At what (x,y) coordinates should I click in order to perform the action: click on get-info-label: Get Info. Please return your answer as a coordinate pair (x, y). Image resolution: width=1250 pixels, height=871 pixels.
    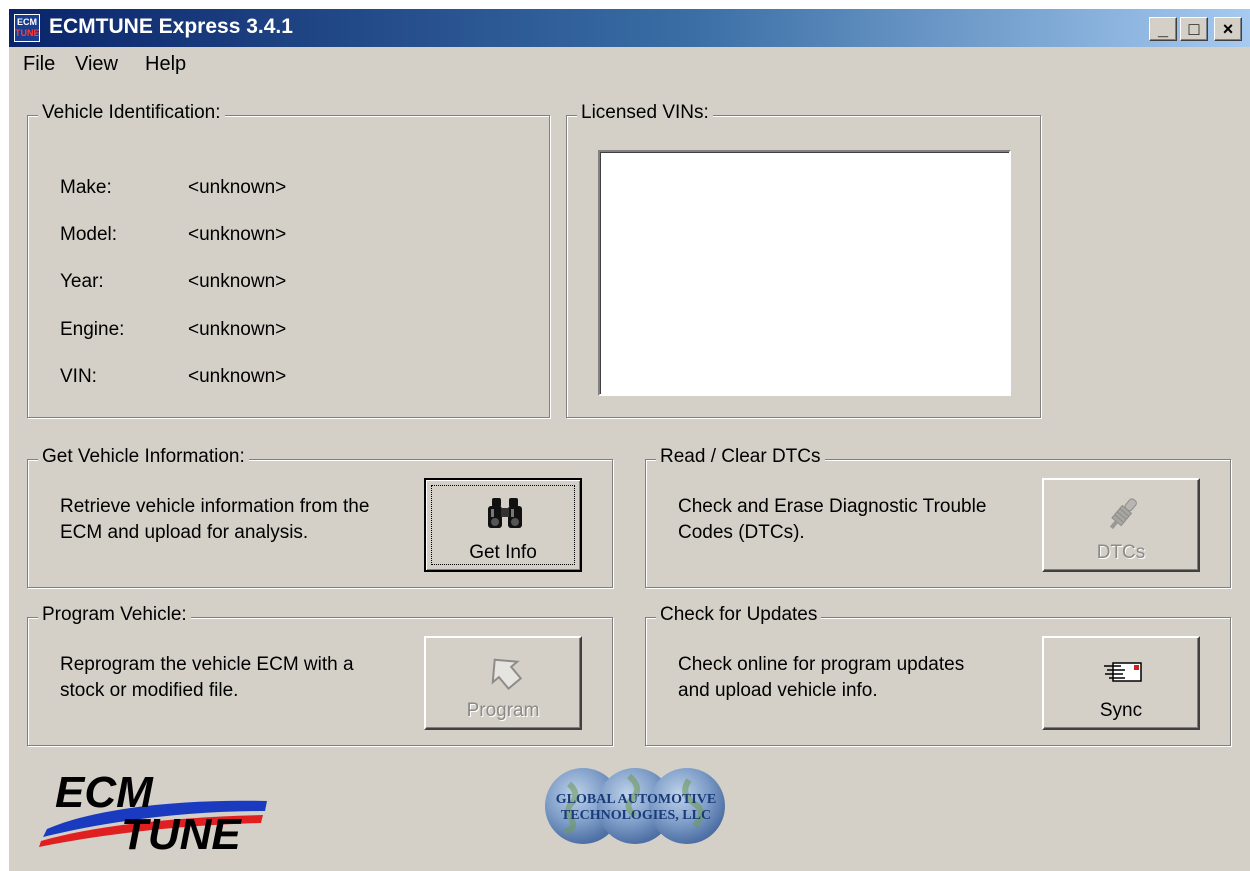
    Looking at the image, I should click on (503, 552).